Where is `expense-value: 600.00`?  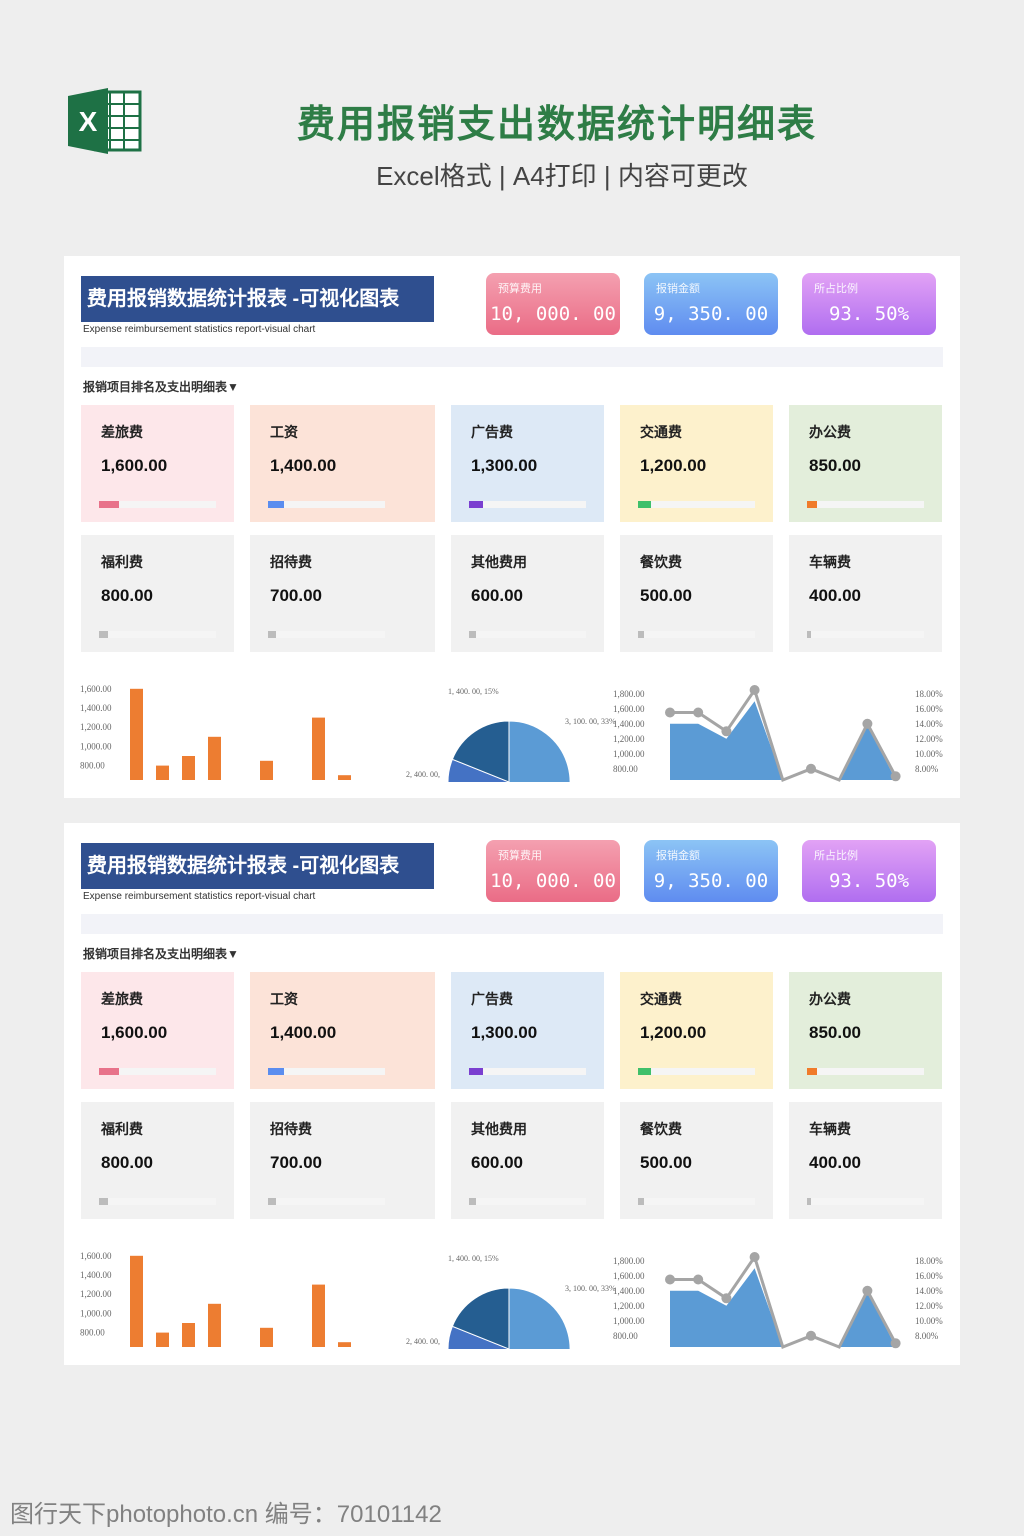 expense-value: 600.00 is located at coordinates (497, 1162).